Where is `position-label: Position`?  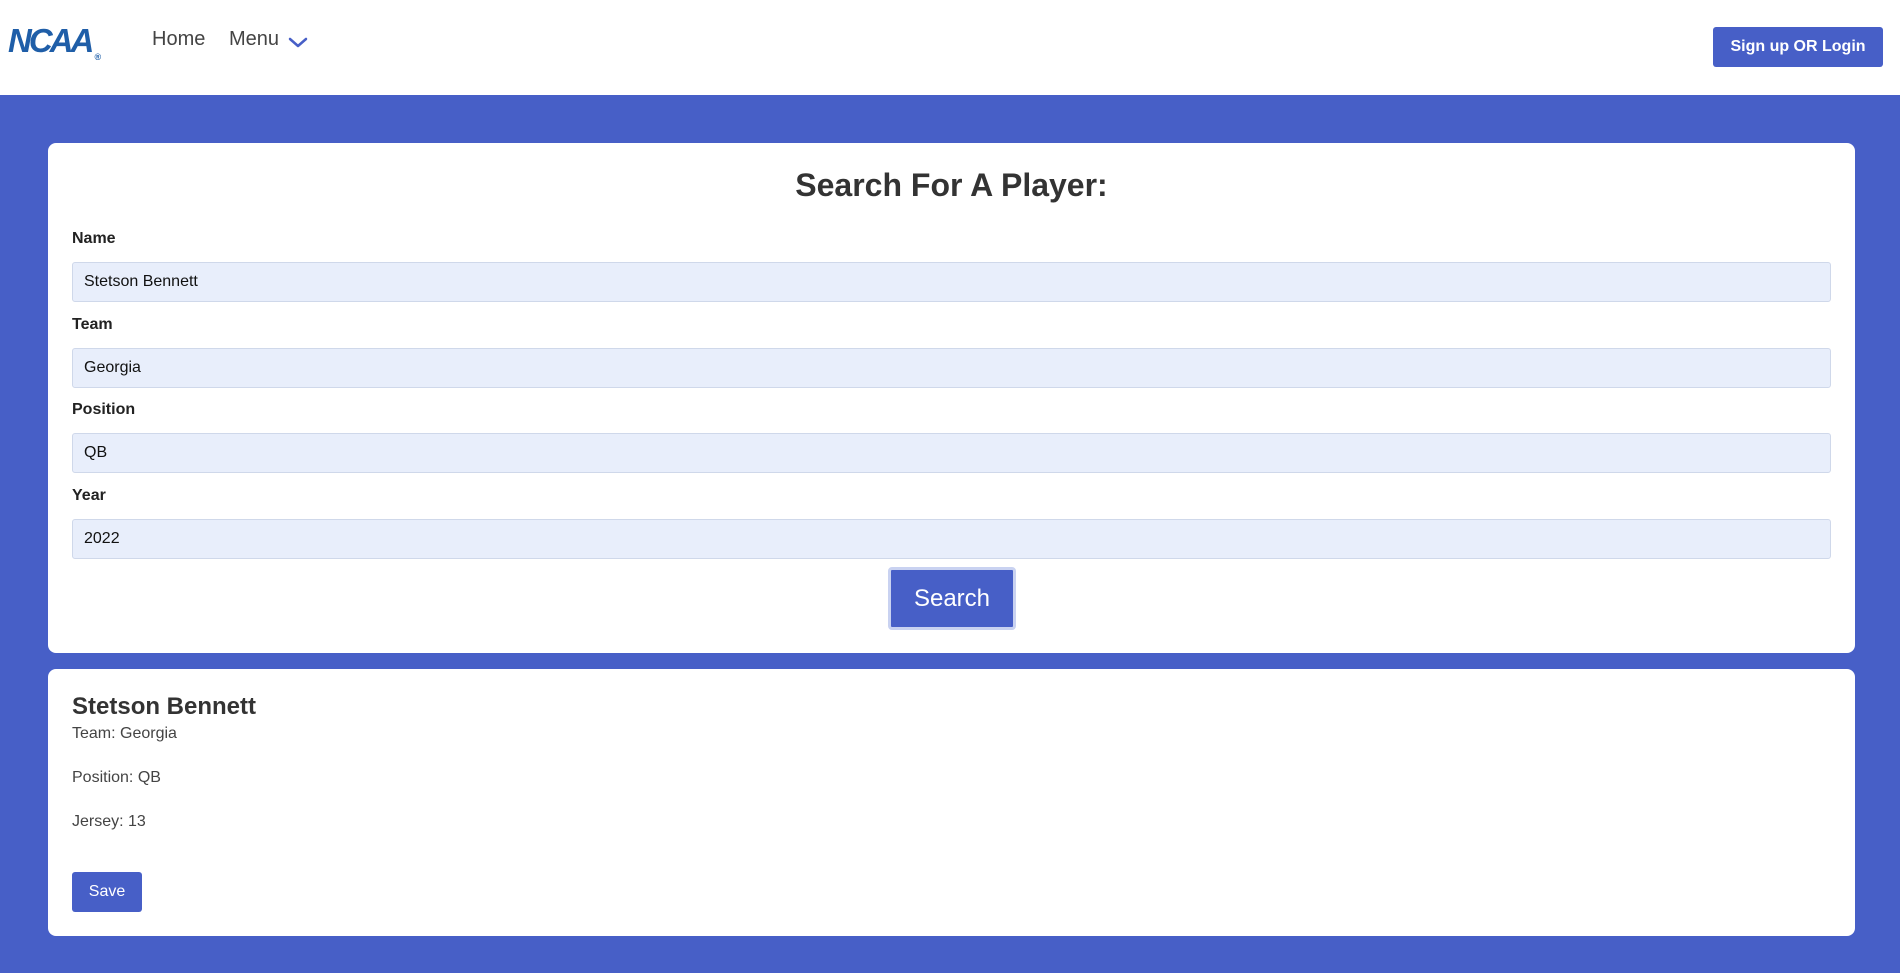 position-label: Position is located at coordinates (104, 409).